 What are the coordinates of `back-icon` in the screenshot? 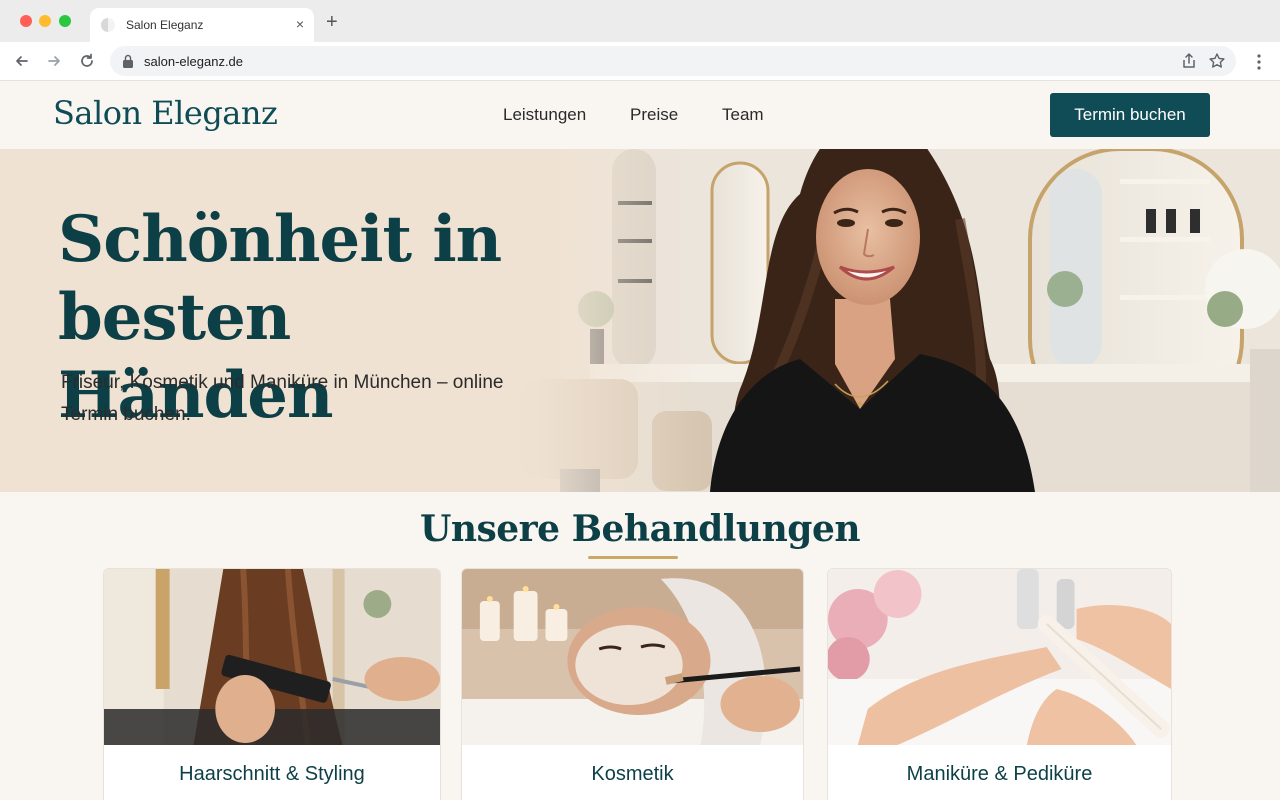 It's located at (22, 61).